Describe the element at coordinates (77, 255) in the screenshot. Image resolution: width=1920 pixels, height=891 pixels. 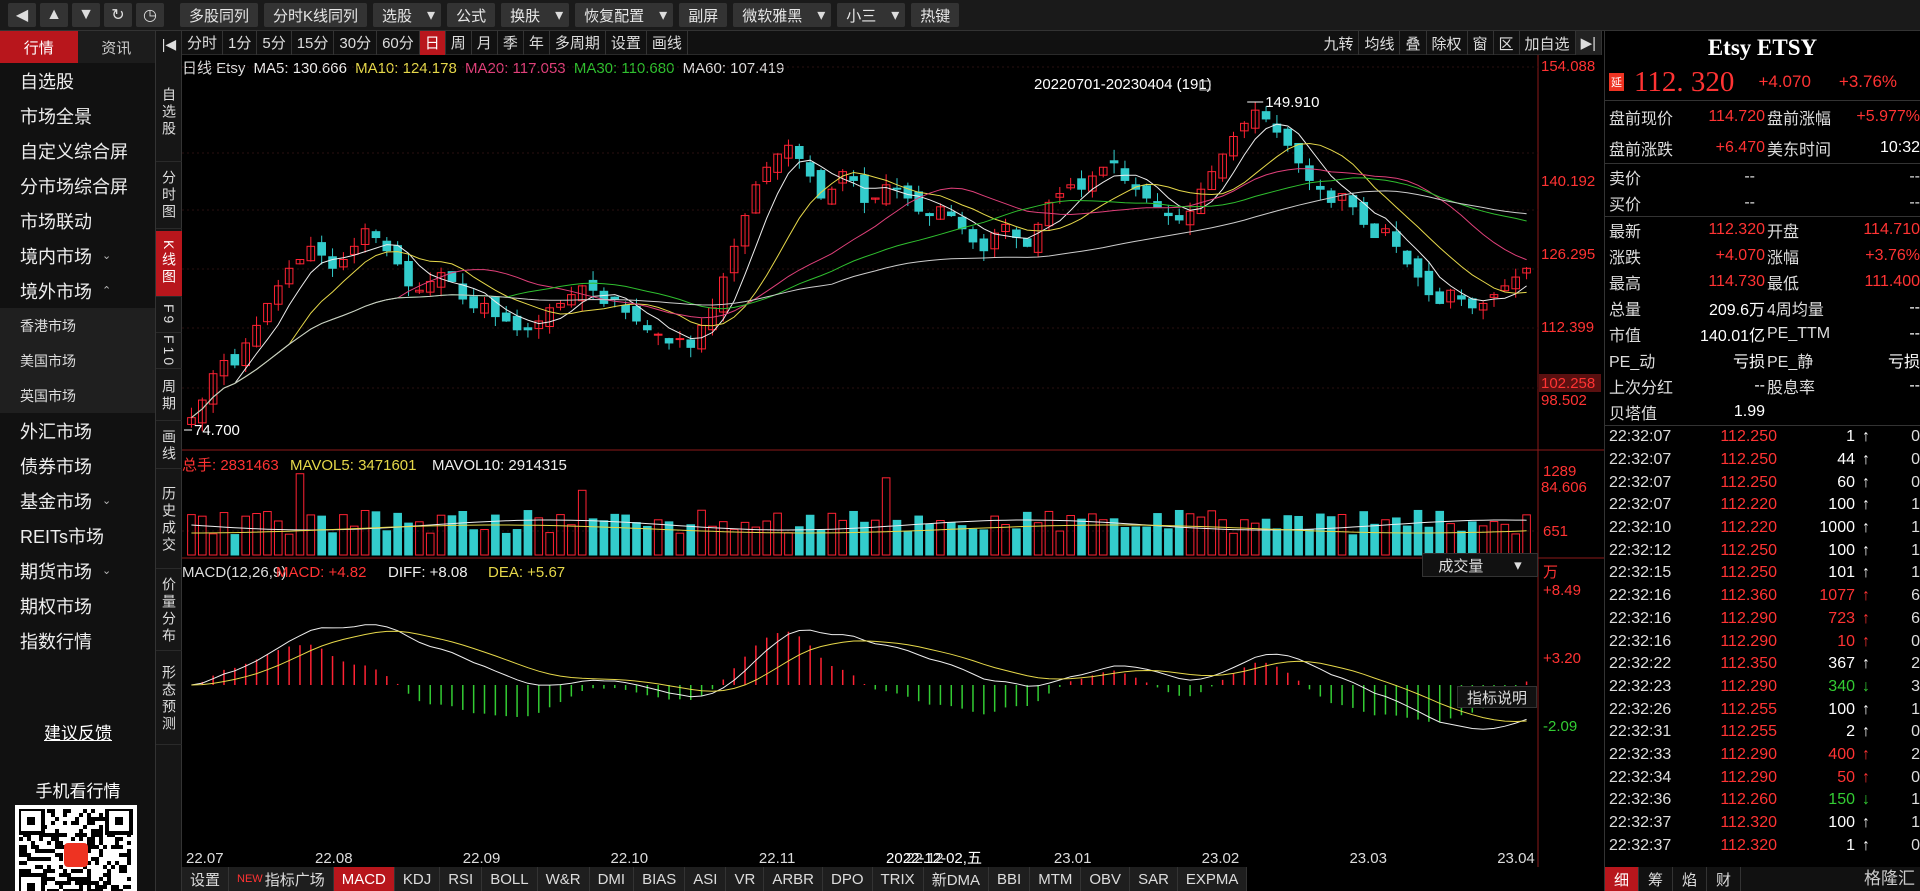
I see `nav-item: 境内市场 ⌄` at that location.